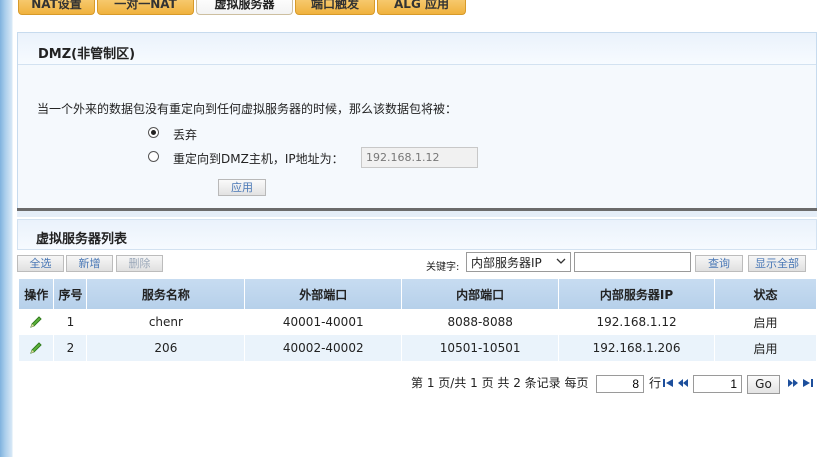 This screenshot has width=838, height=457. What do you see at coordinates (70, 294) in the screenshot?
I see `col-header-index: 序号` at bounding box center [70, 294].